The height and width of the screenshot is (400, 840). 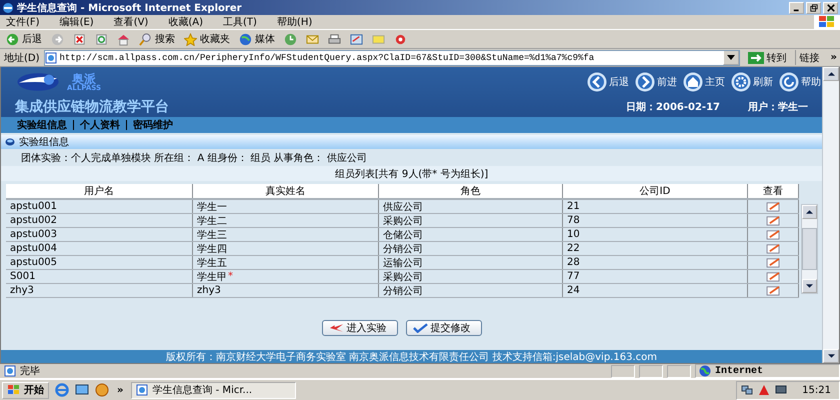 I want to click on nav-button: 帮助, so click(x=800, y=82).